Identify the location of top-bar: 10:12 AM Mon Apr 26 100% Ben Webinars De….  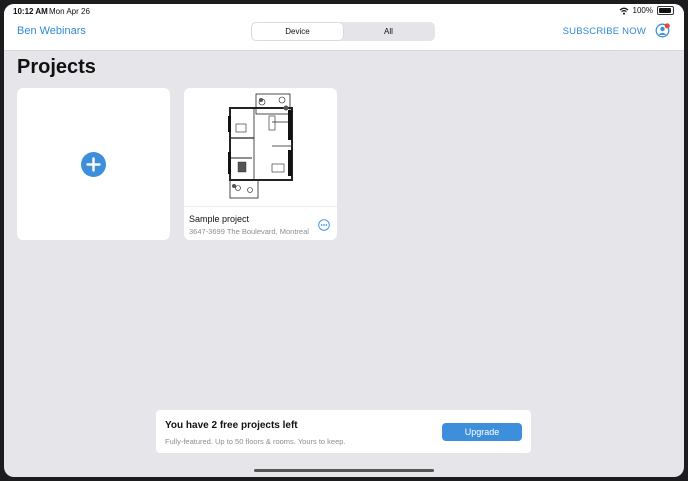
(344, 27).